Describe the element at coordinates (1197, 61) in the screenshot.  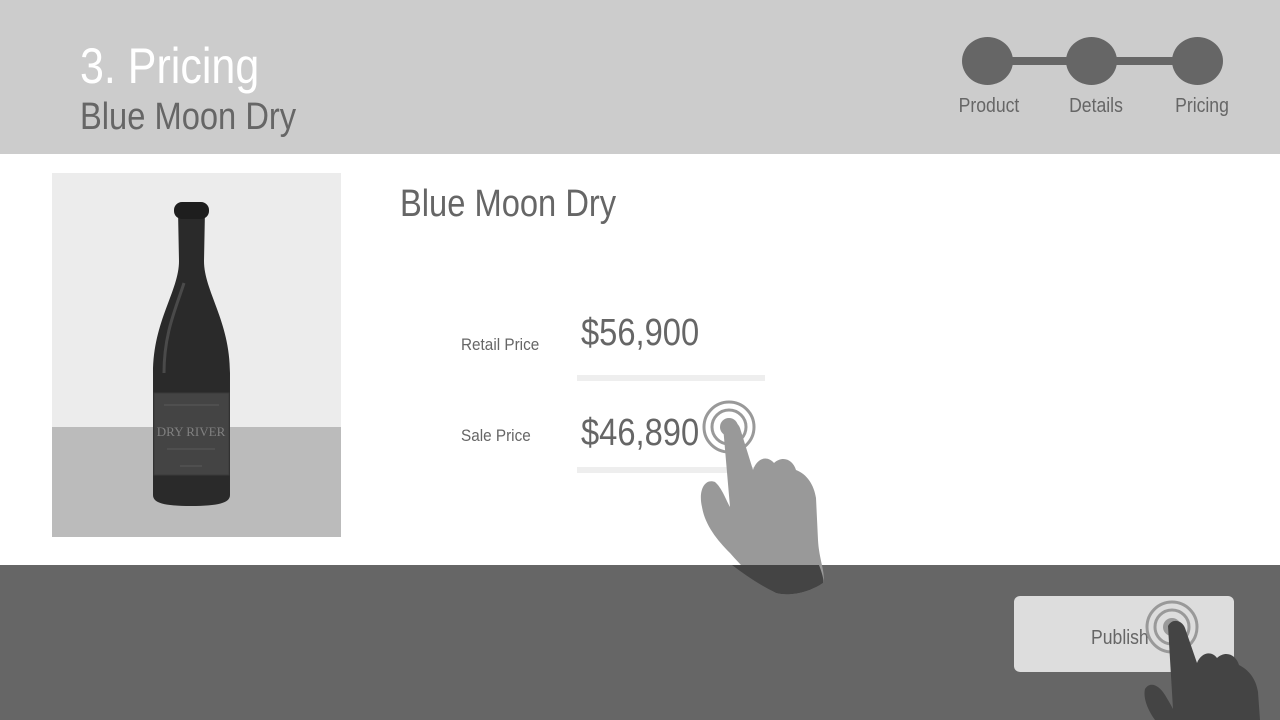
I see `step-dot-pricing` at that location.